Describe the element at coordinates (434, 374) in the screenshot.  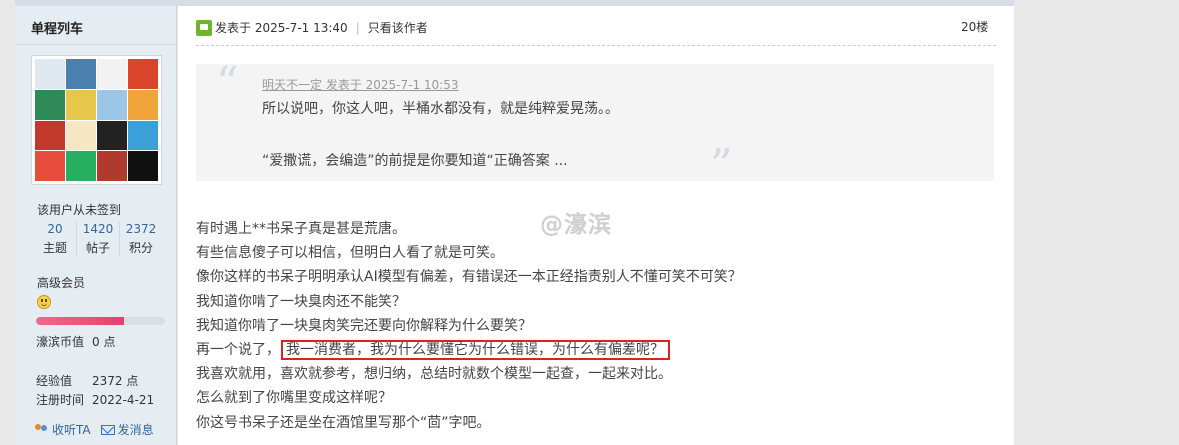
I see `post-line: 我喜欢就用，喜欢就参考，想归纳，总结时就数个模型一起查，一起来对比。` at that location.